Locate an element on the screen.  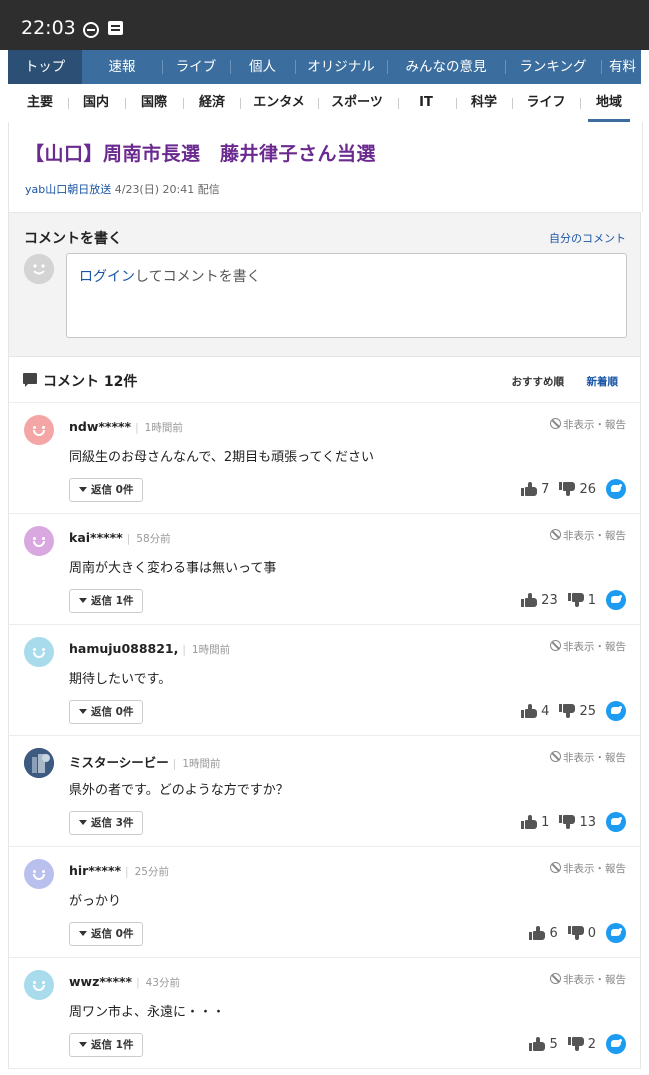
category-it: IT is located at coordinates (426, 103).